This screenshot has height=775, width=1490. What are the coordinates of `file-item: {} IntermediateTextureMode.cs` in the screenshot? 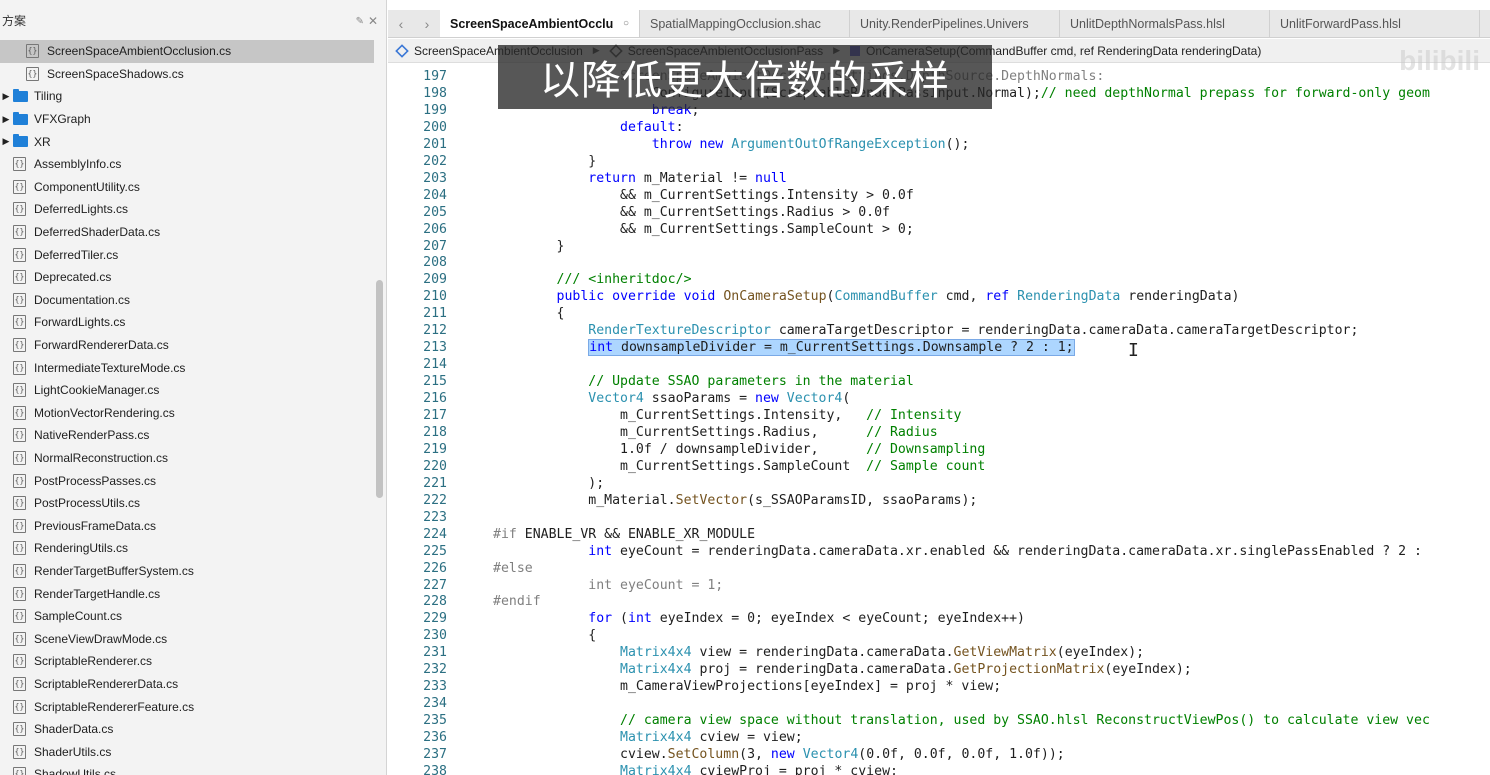 It's located at (187, 367).